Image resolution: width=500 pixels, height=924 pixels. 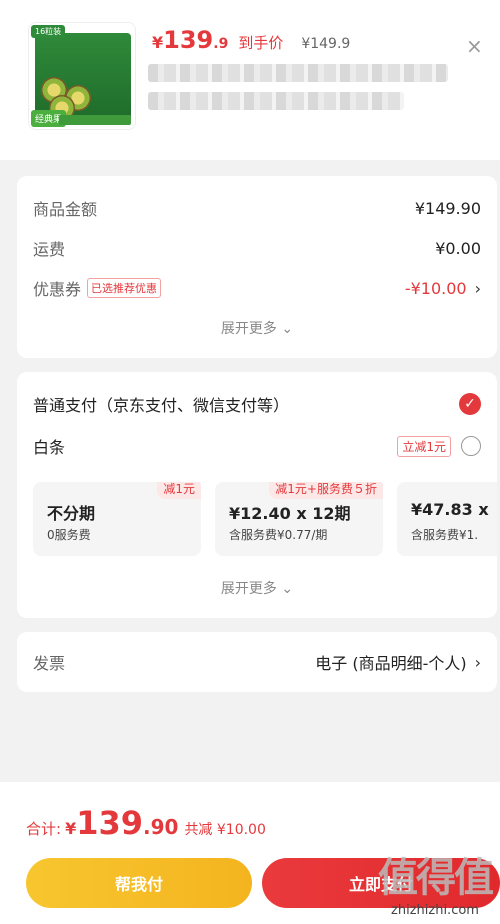 What do you see at coordinates (109, 823) in the screenshot?
I see `total-integer: 139` at bounding box center [109, 823].